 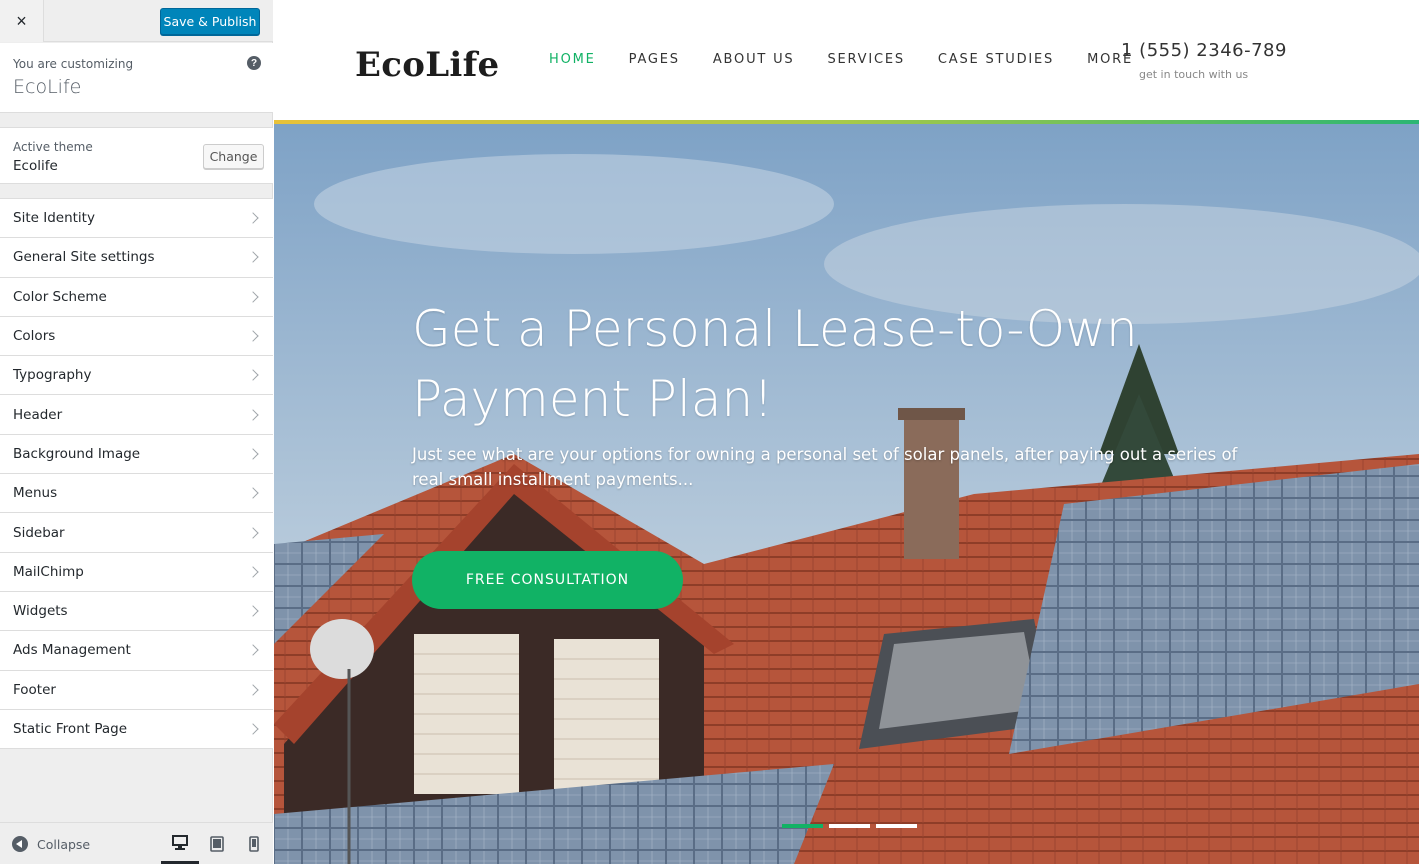 I want to click on section-label: Footer, so click(x=34, y=689).